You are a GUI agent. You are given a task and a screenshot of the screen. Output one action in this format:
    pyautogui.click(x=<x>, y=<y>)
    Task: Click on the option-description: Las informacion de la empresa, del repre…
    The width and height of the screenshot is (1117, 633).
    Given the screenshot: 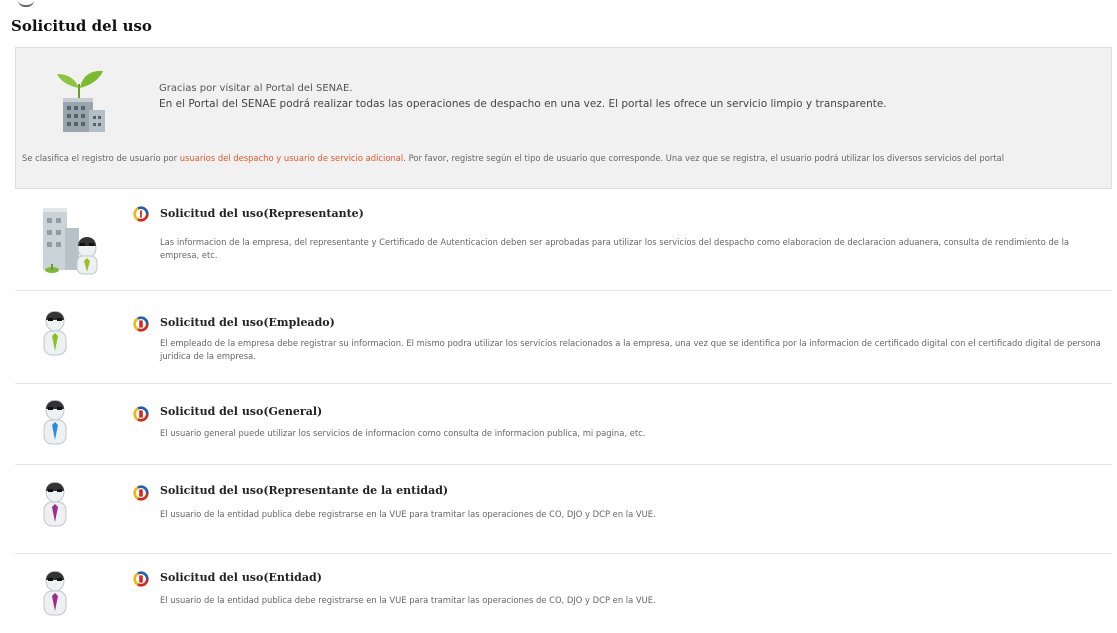 What is the action you would take?
    pyautogui.click(x=615, y=248)
    